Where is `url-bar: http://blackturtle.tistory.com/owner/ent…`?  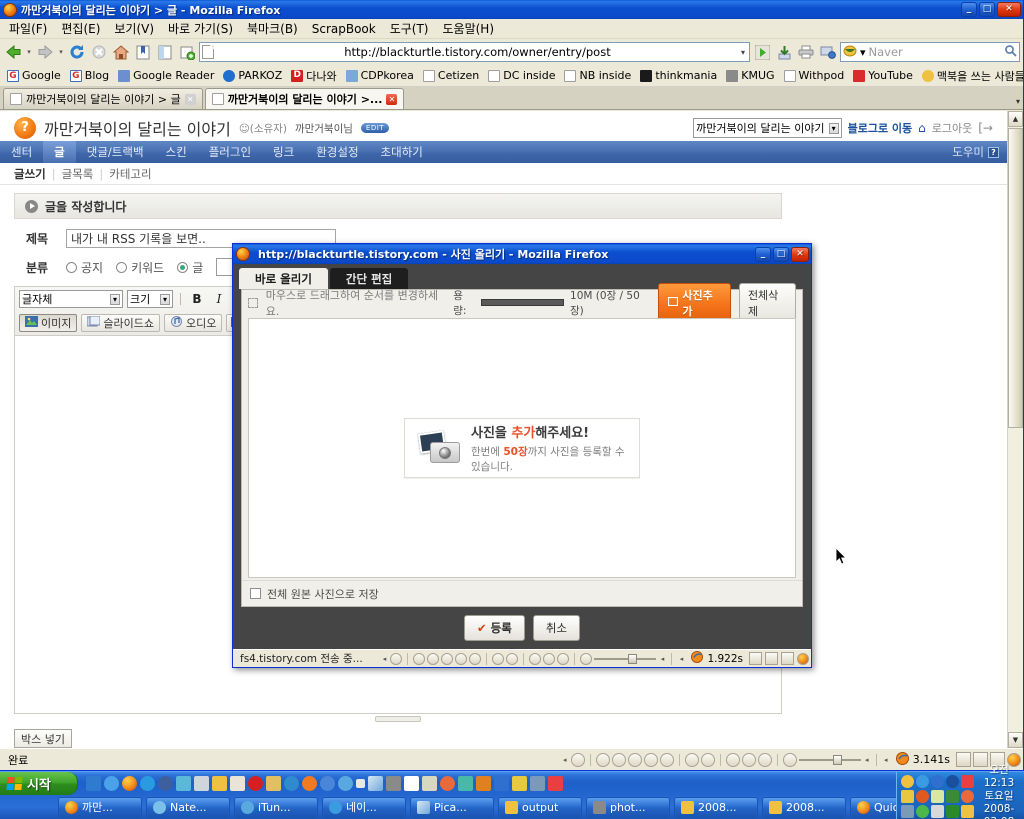 url-bar: http://blackturtle.tistory.com/owner/ent… is located at coordinates (474, 52).